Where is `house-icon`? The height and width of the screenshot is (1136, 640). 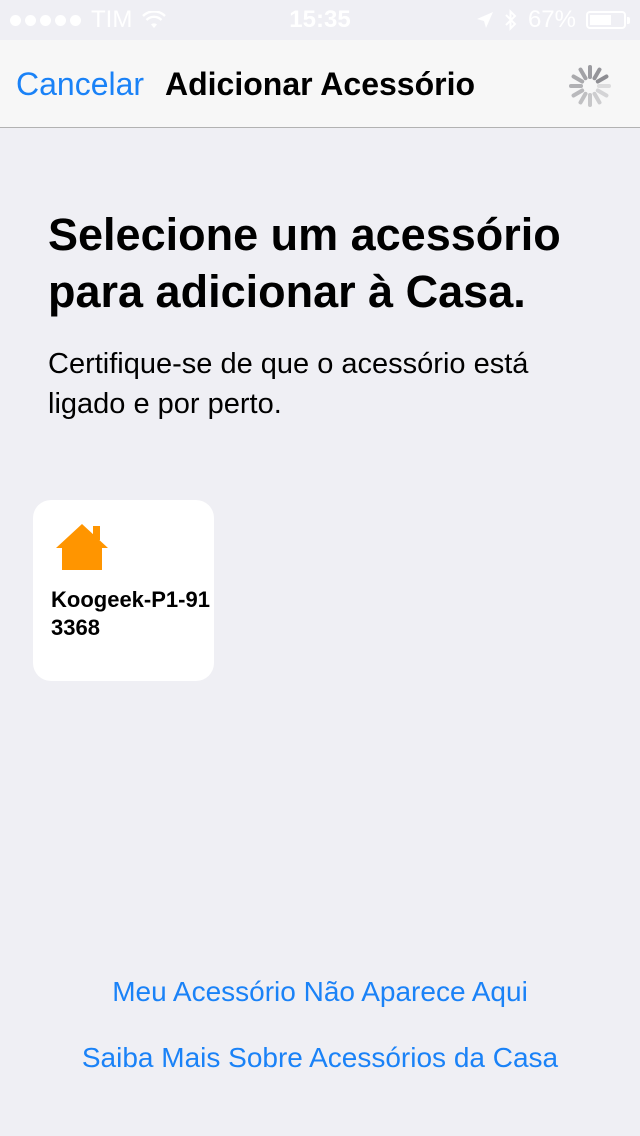 house-icon is located at coordinates (82, 547).